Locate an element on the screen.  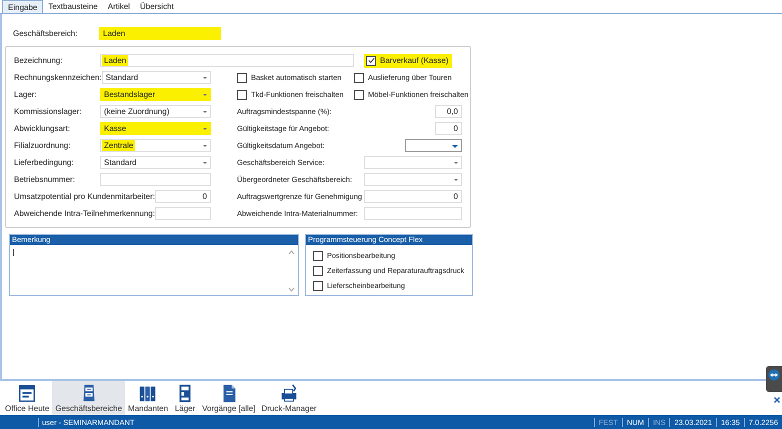
tab: Eingabe is located at coordinates (23, 6).